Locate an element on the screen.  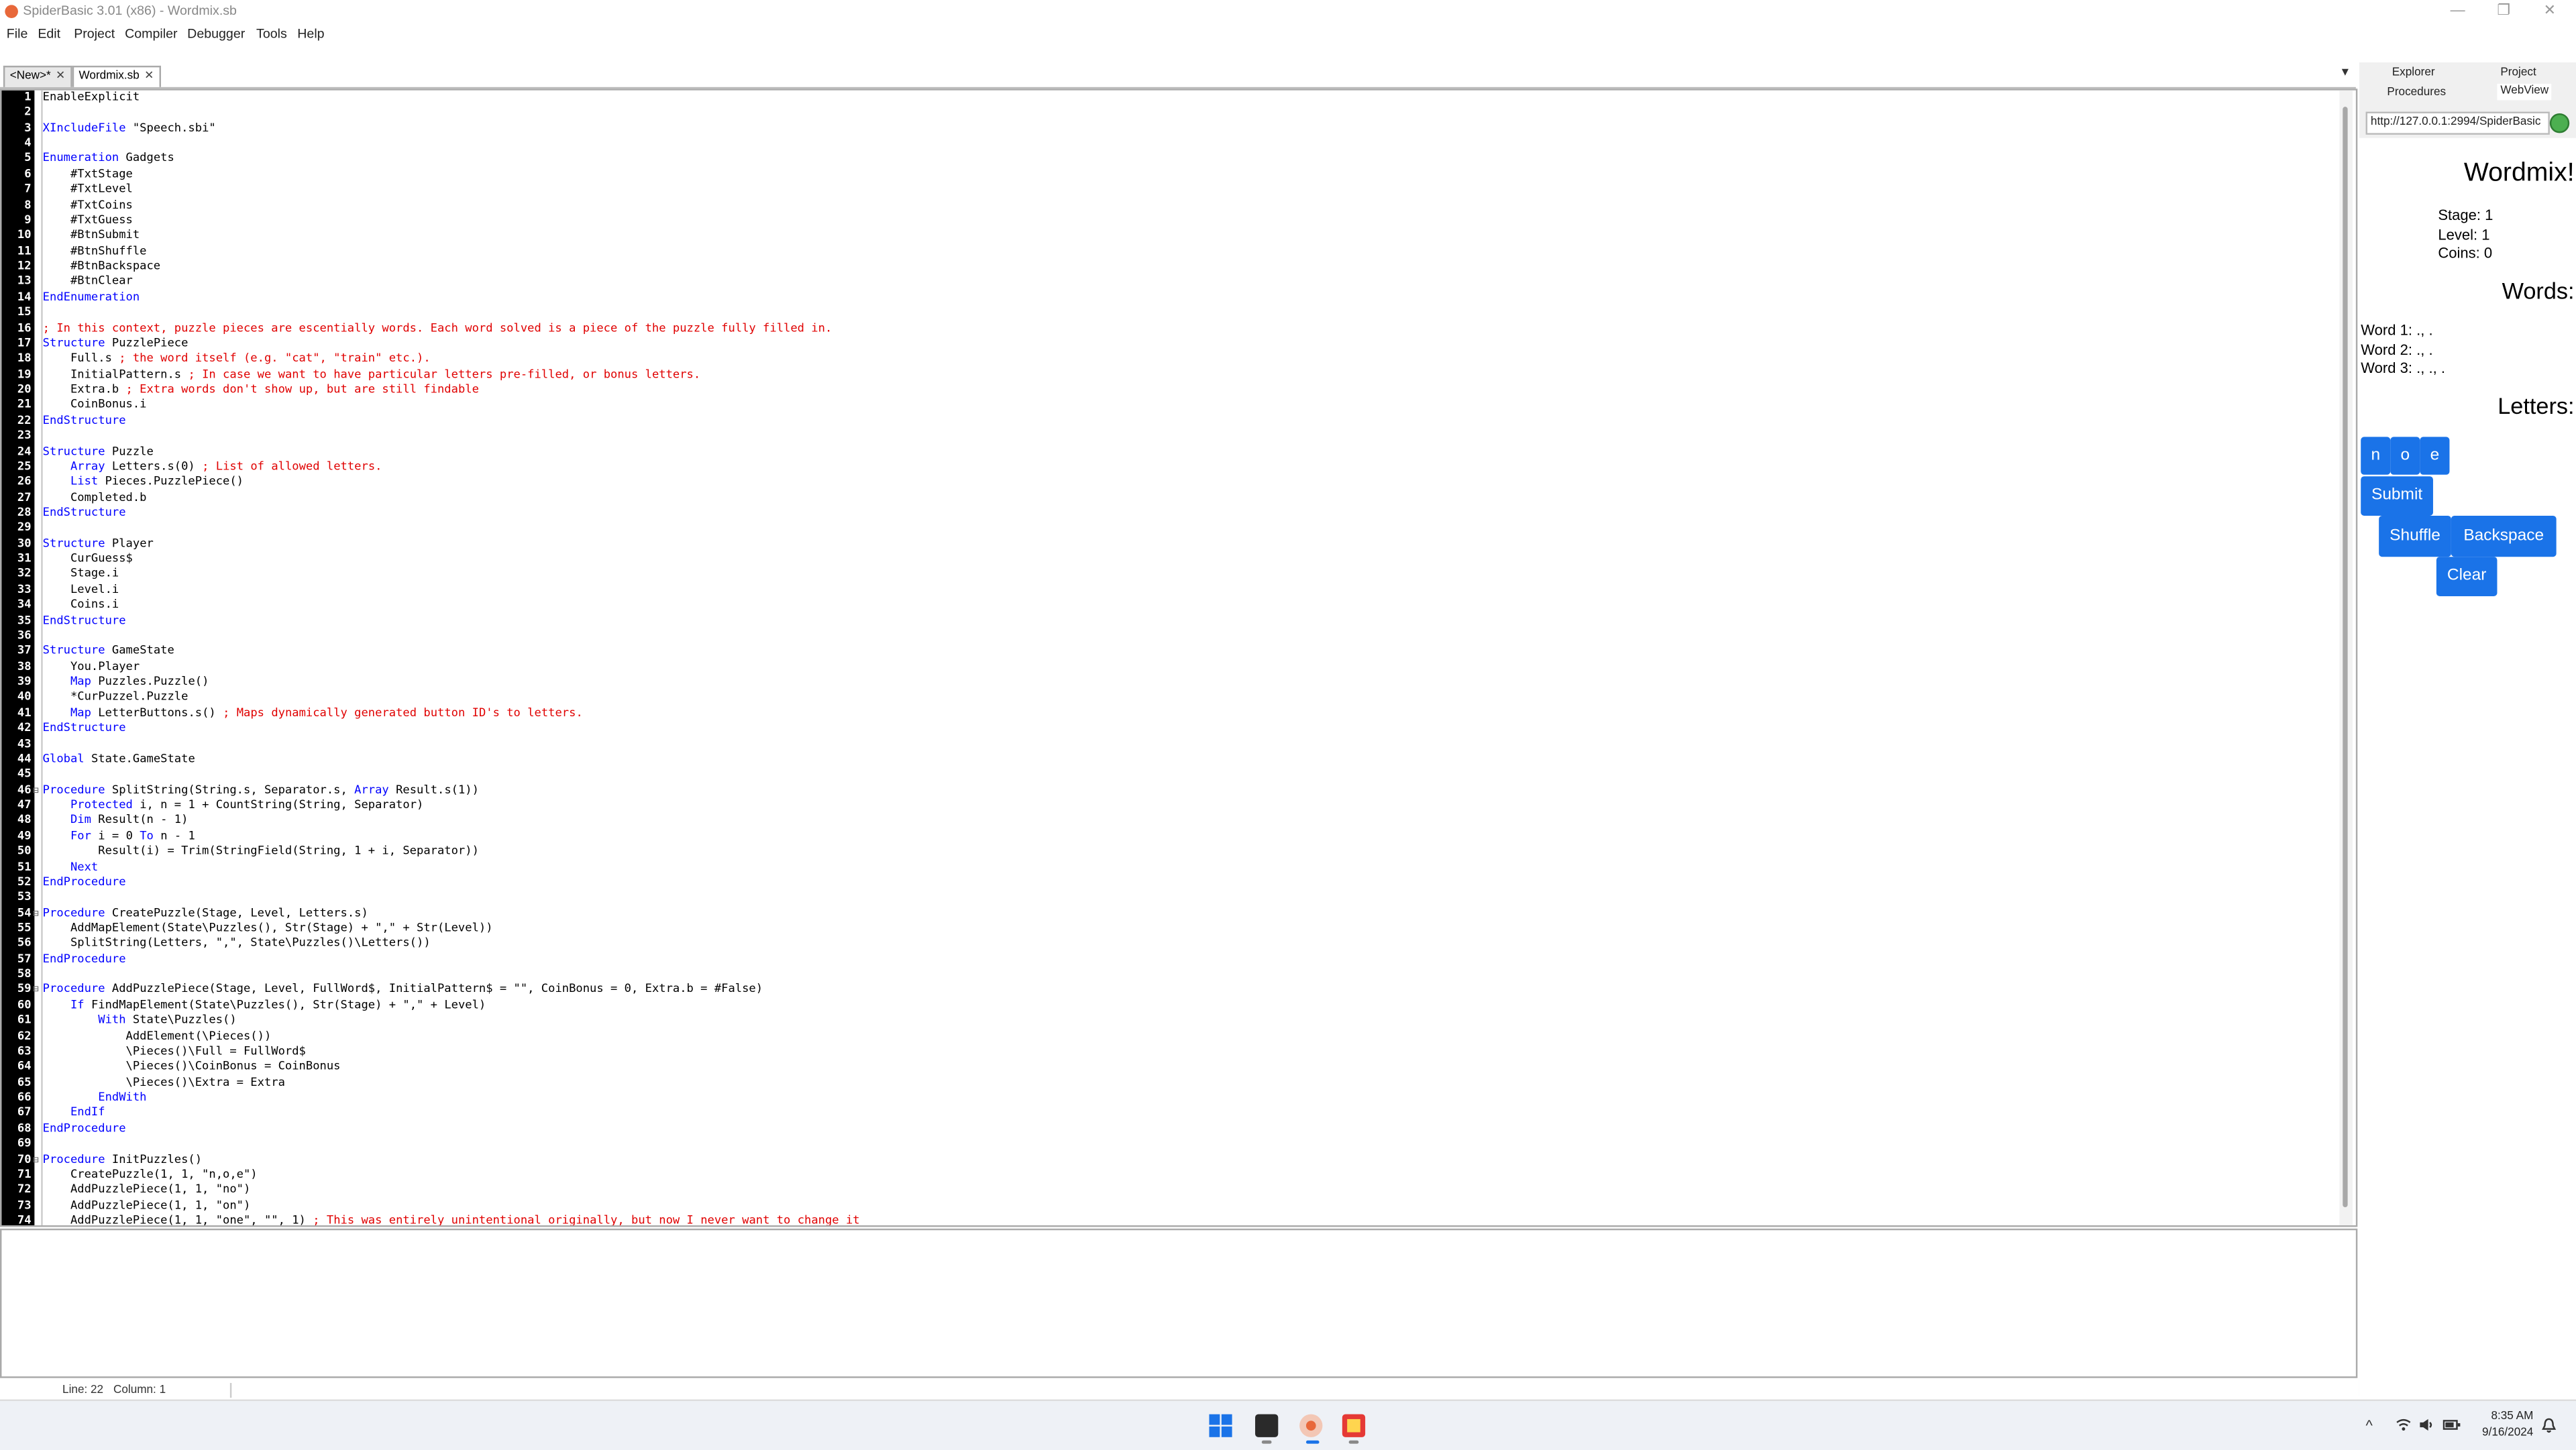
code-line: 37 Structure GameState is located at coordinates (1167, 652).